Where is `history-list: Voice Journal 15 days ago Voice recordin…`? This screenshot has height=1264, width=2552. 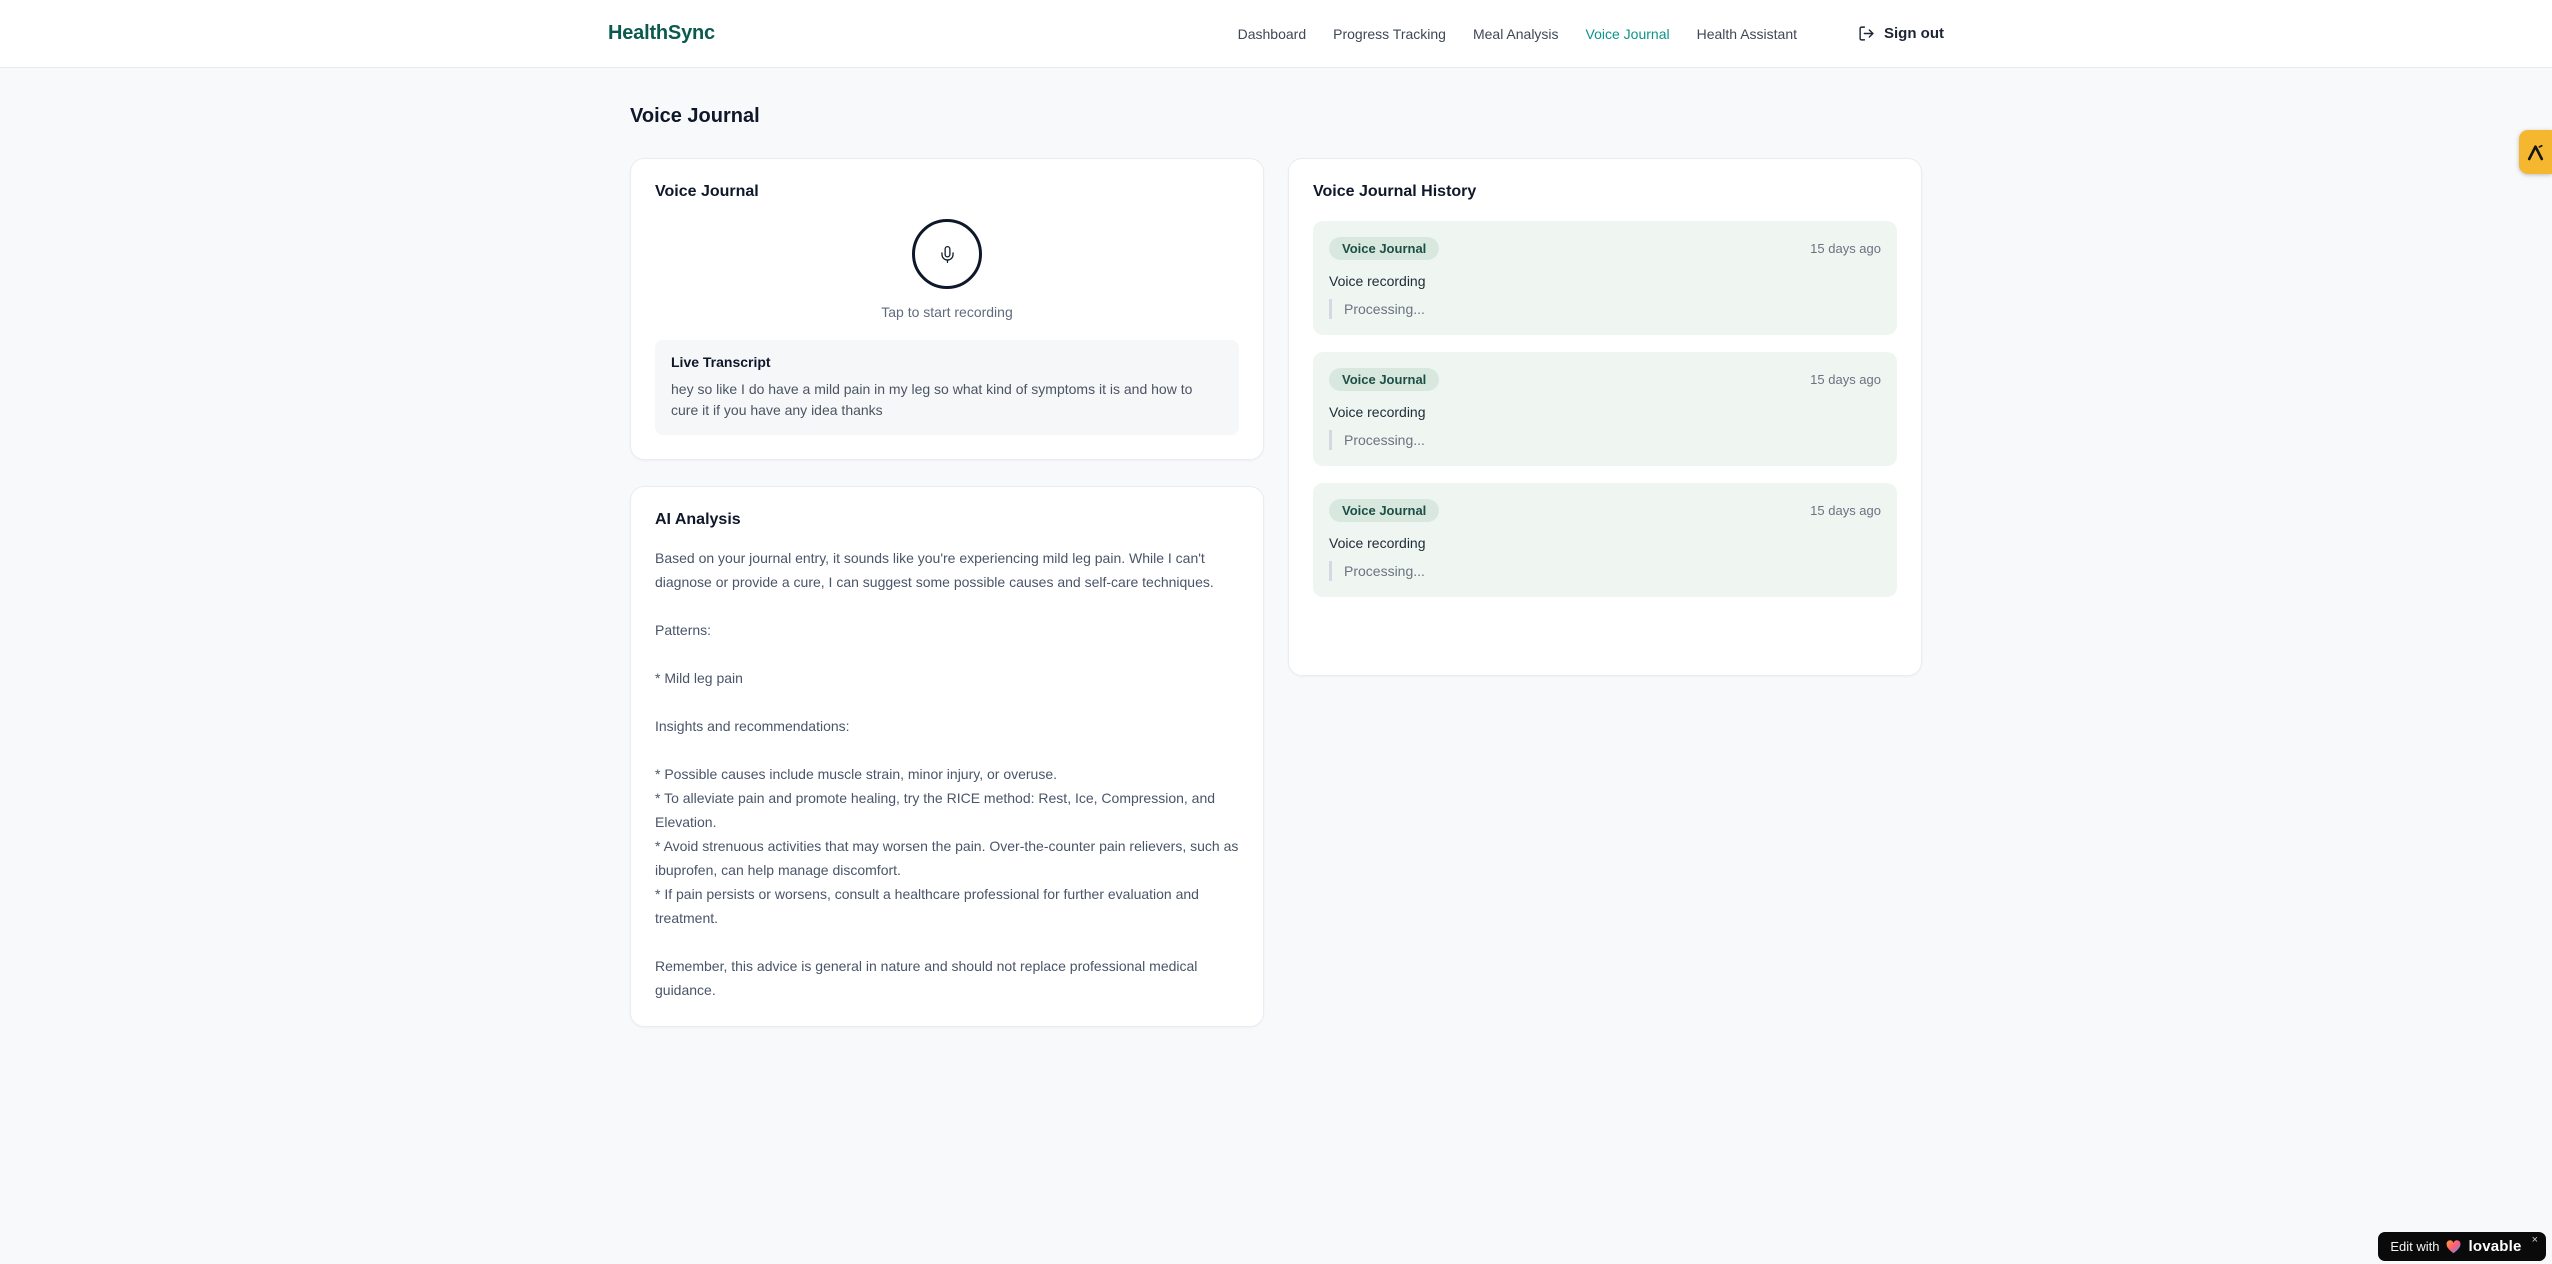
history-list: Voice Journal 15 days ago Voice recordin… is located at coordinates (1605, 409).